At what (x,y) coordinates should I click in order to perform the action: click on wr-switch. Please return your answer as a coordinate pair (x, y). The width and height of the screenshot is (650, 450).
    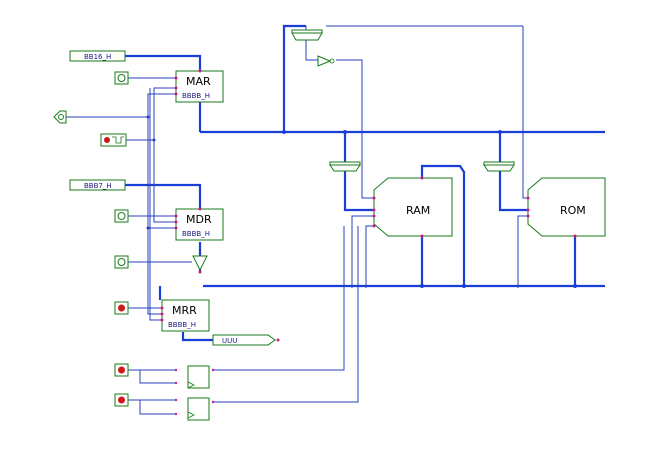
    Looking at the image, I should click on (121, 400).